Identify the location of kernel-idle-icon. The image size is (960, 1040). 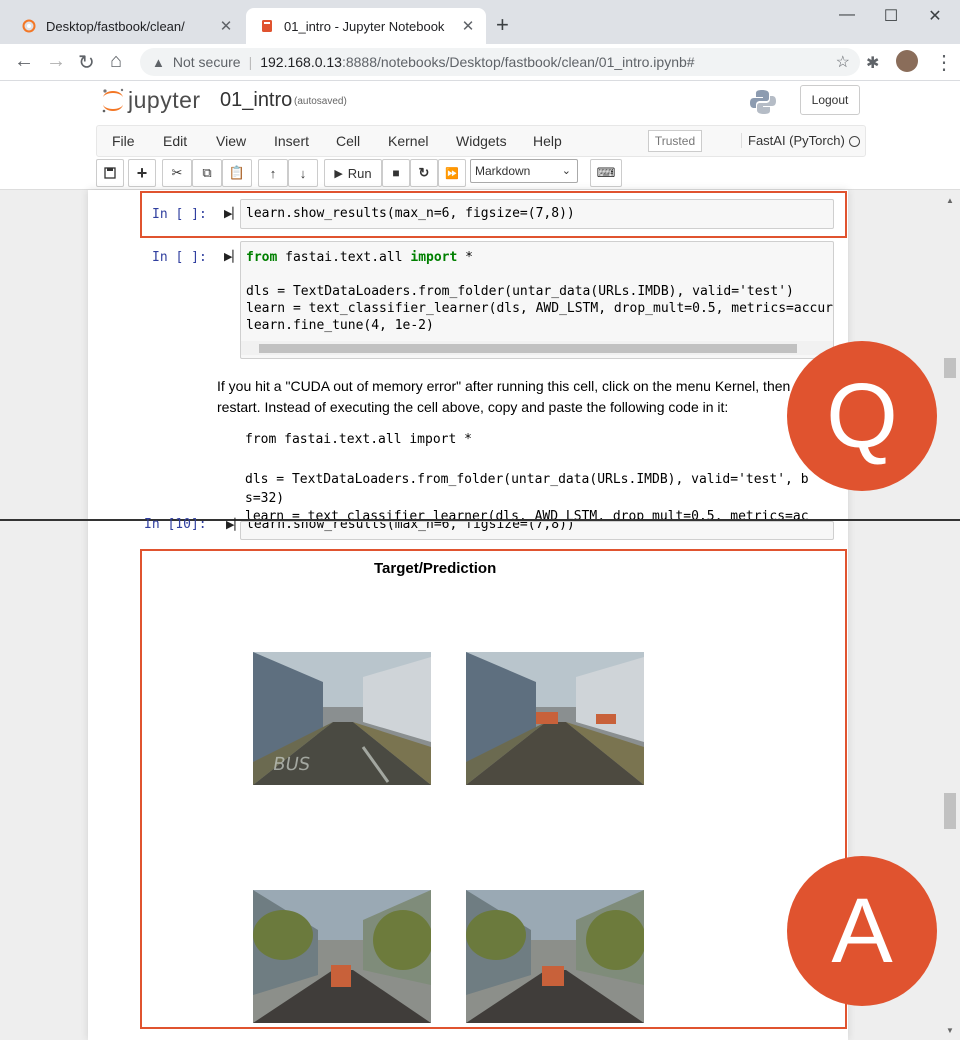
(854, 141).